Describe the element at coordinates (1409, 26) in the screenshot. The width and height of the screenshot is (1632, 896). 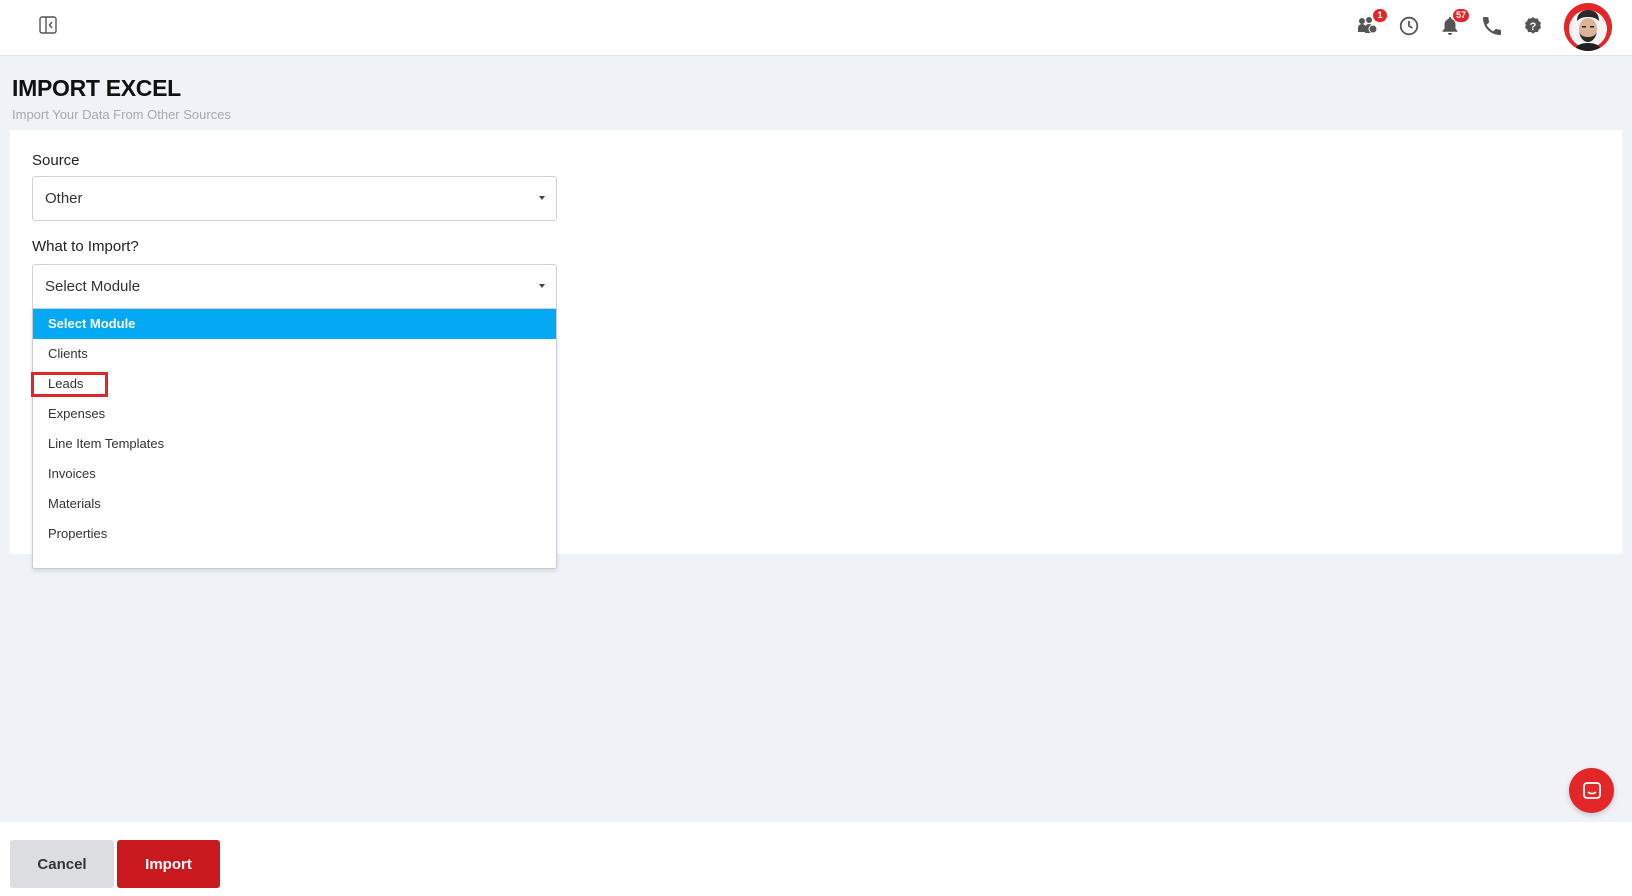
I see `clock-icon` at that location.